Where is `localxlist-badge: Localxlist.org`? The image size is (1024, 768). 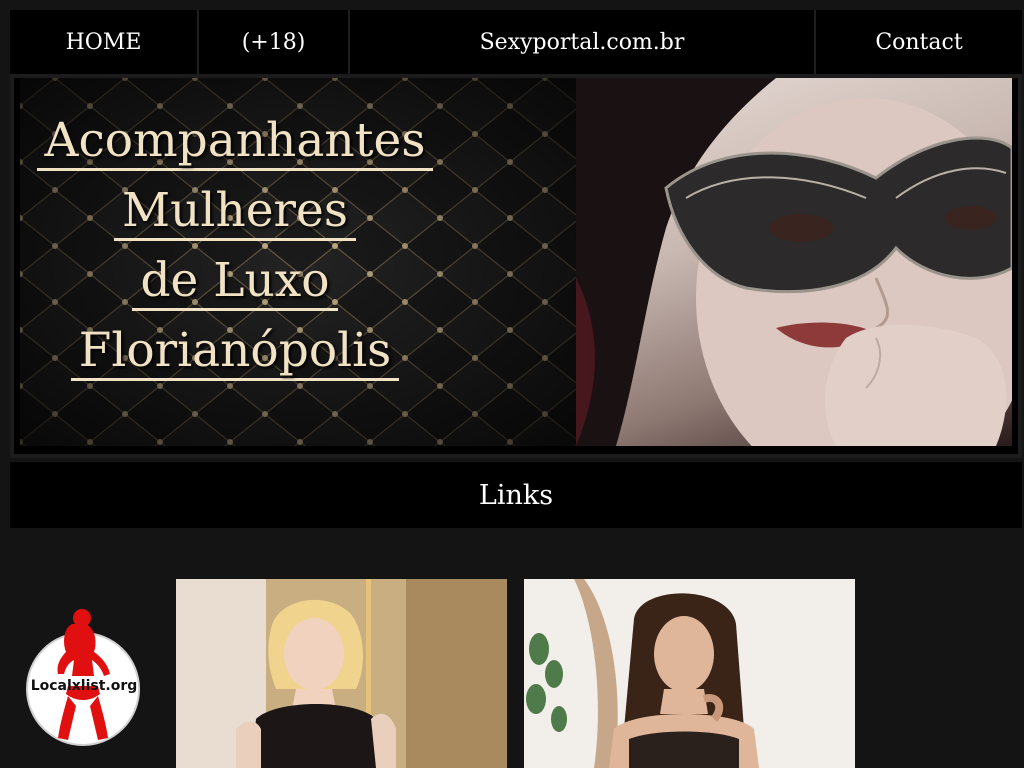 localxlist-badge: Localxlist.org is located at coordinates (84, 676).